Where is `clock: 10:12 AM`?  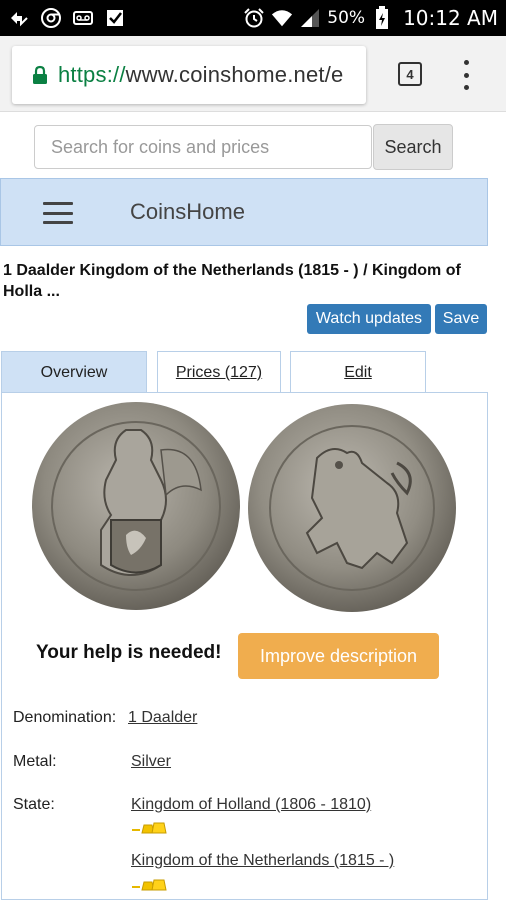
clock: 10:12 AM is located at coordinates (450, 18).